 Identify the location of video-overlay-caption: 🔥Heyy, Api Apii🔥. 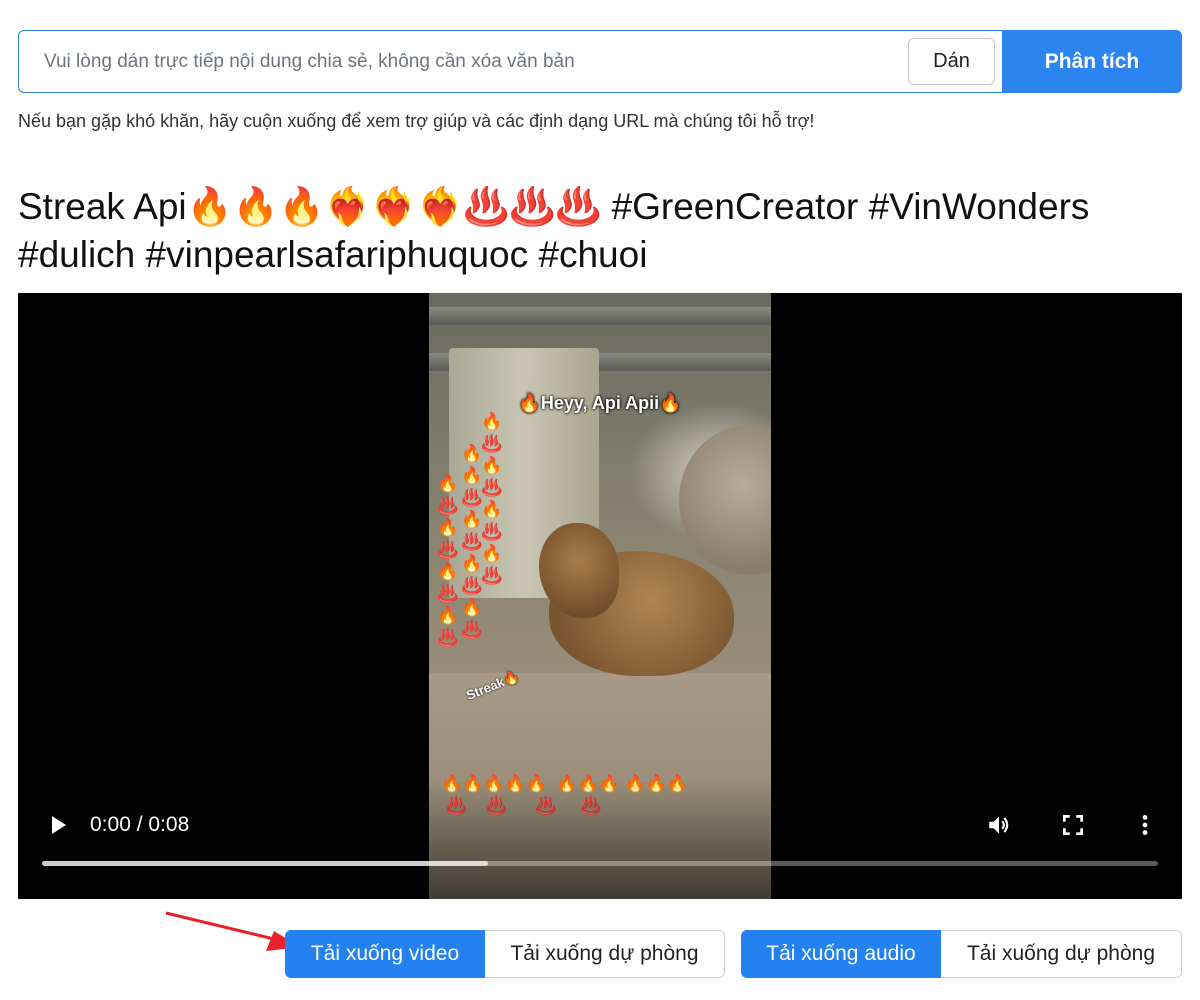
(600, 403).